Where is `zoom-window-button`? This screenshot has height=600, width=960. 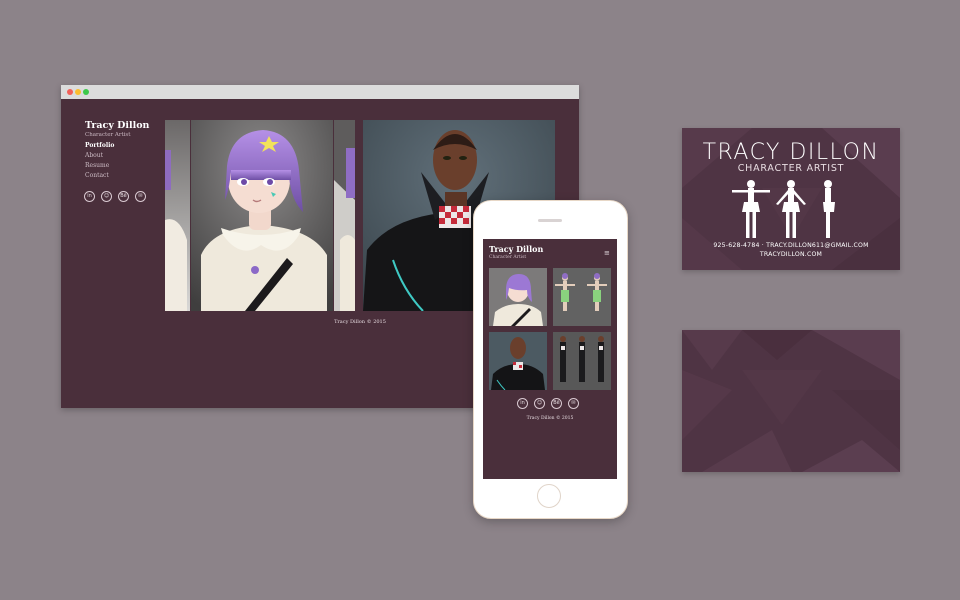
zoom-window-button is located at coordinates (86, 92).